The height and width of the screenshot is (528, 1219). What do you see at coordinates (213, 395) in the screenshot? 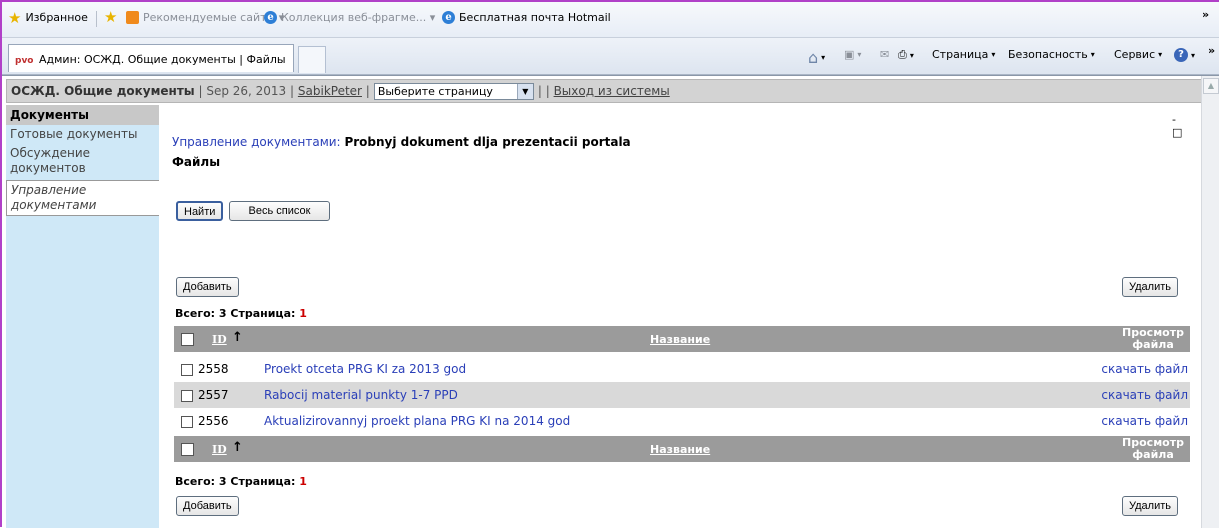
I see `row-id: 2557` at bounding box center [213, 395].